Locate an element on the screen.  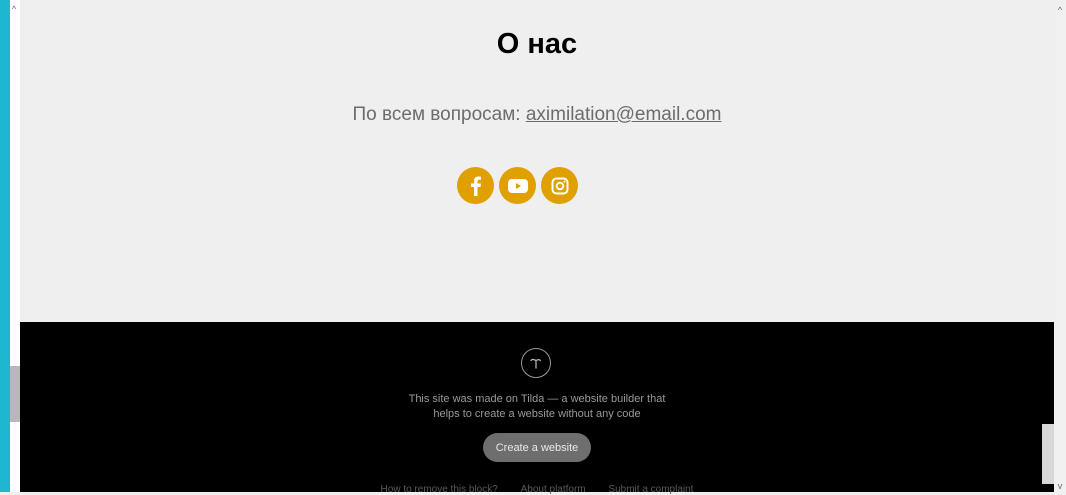
social-links is located at coordinates (517, 185).